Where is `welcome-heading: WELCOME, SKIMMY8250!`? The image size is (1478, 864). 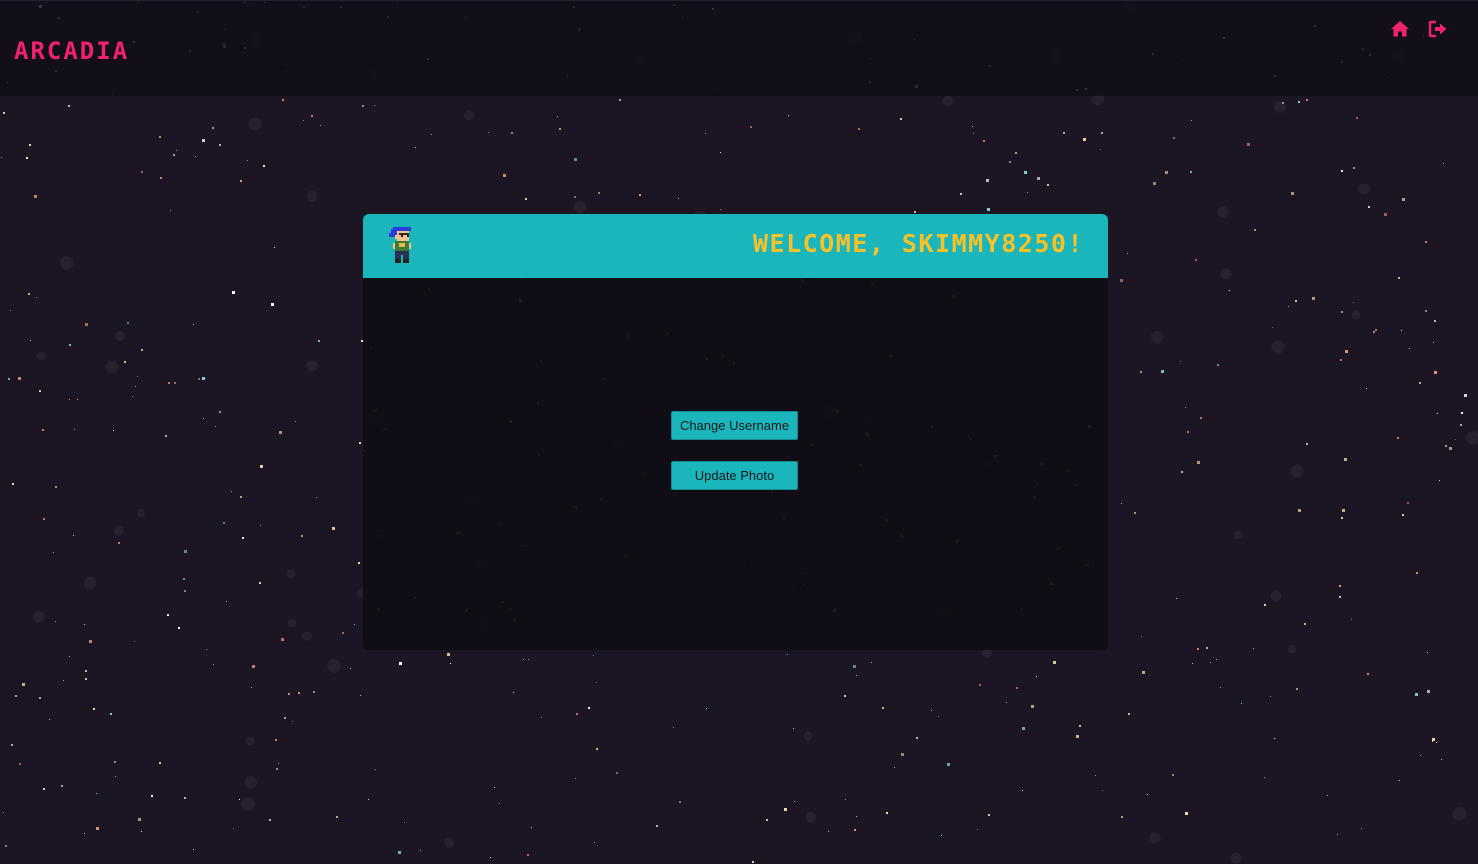
welcome-heading: WELCOME, SKIMMY8250! is located at coordinates (918, 243).